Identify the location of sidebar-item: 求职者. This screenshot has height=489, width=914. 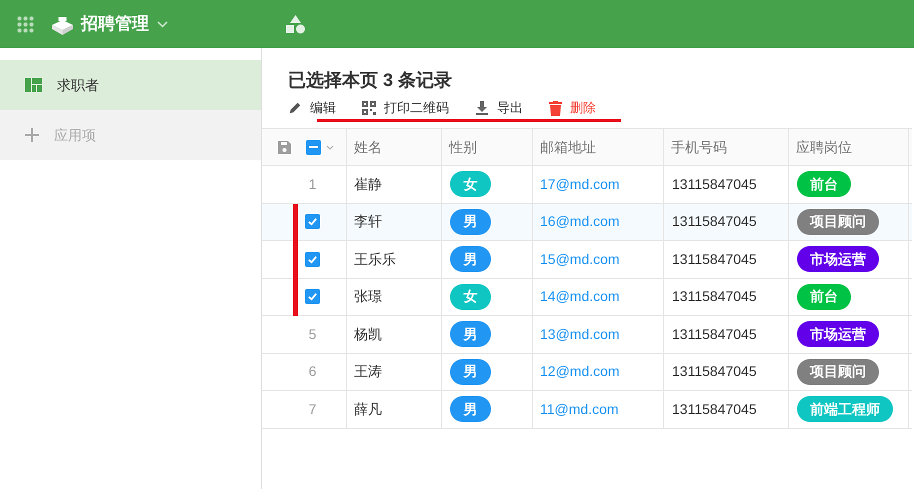
(130, 85).